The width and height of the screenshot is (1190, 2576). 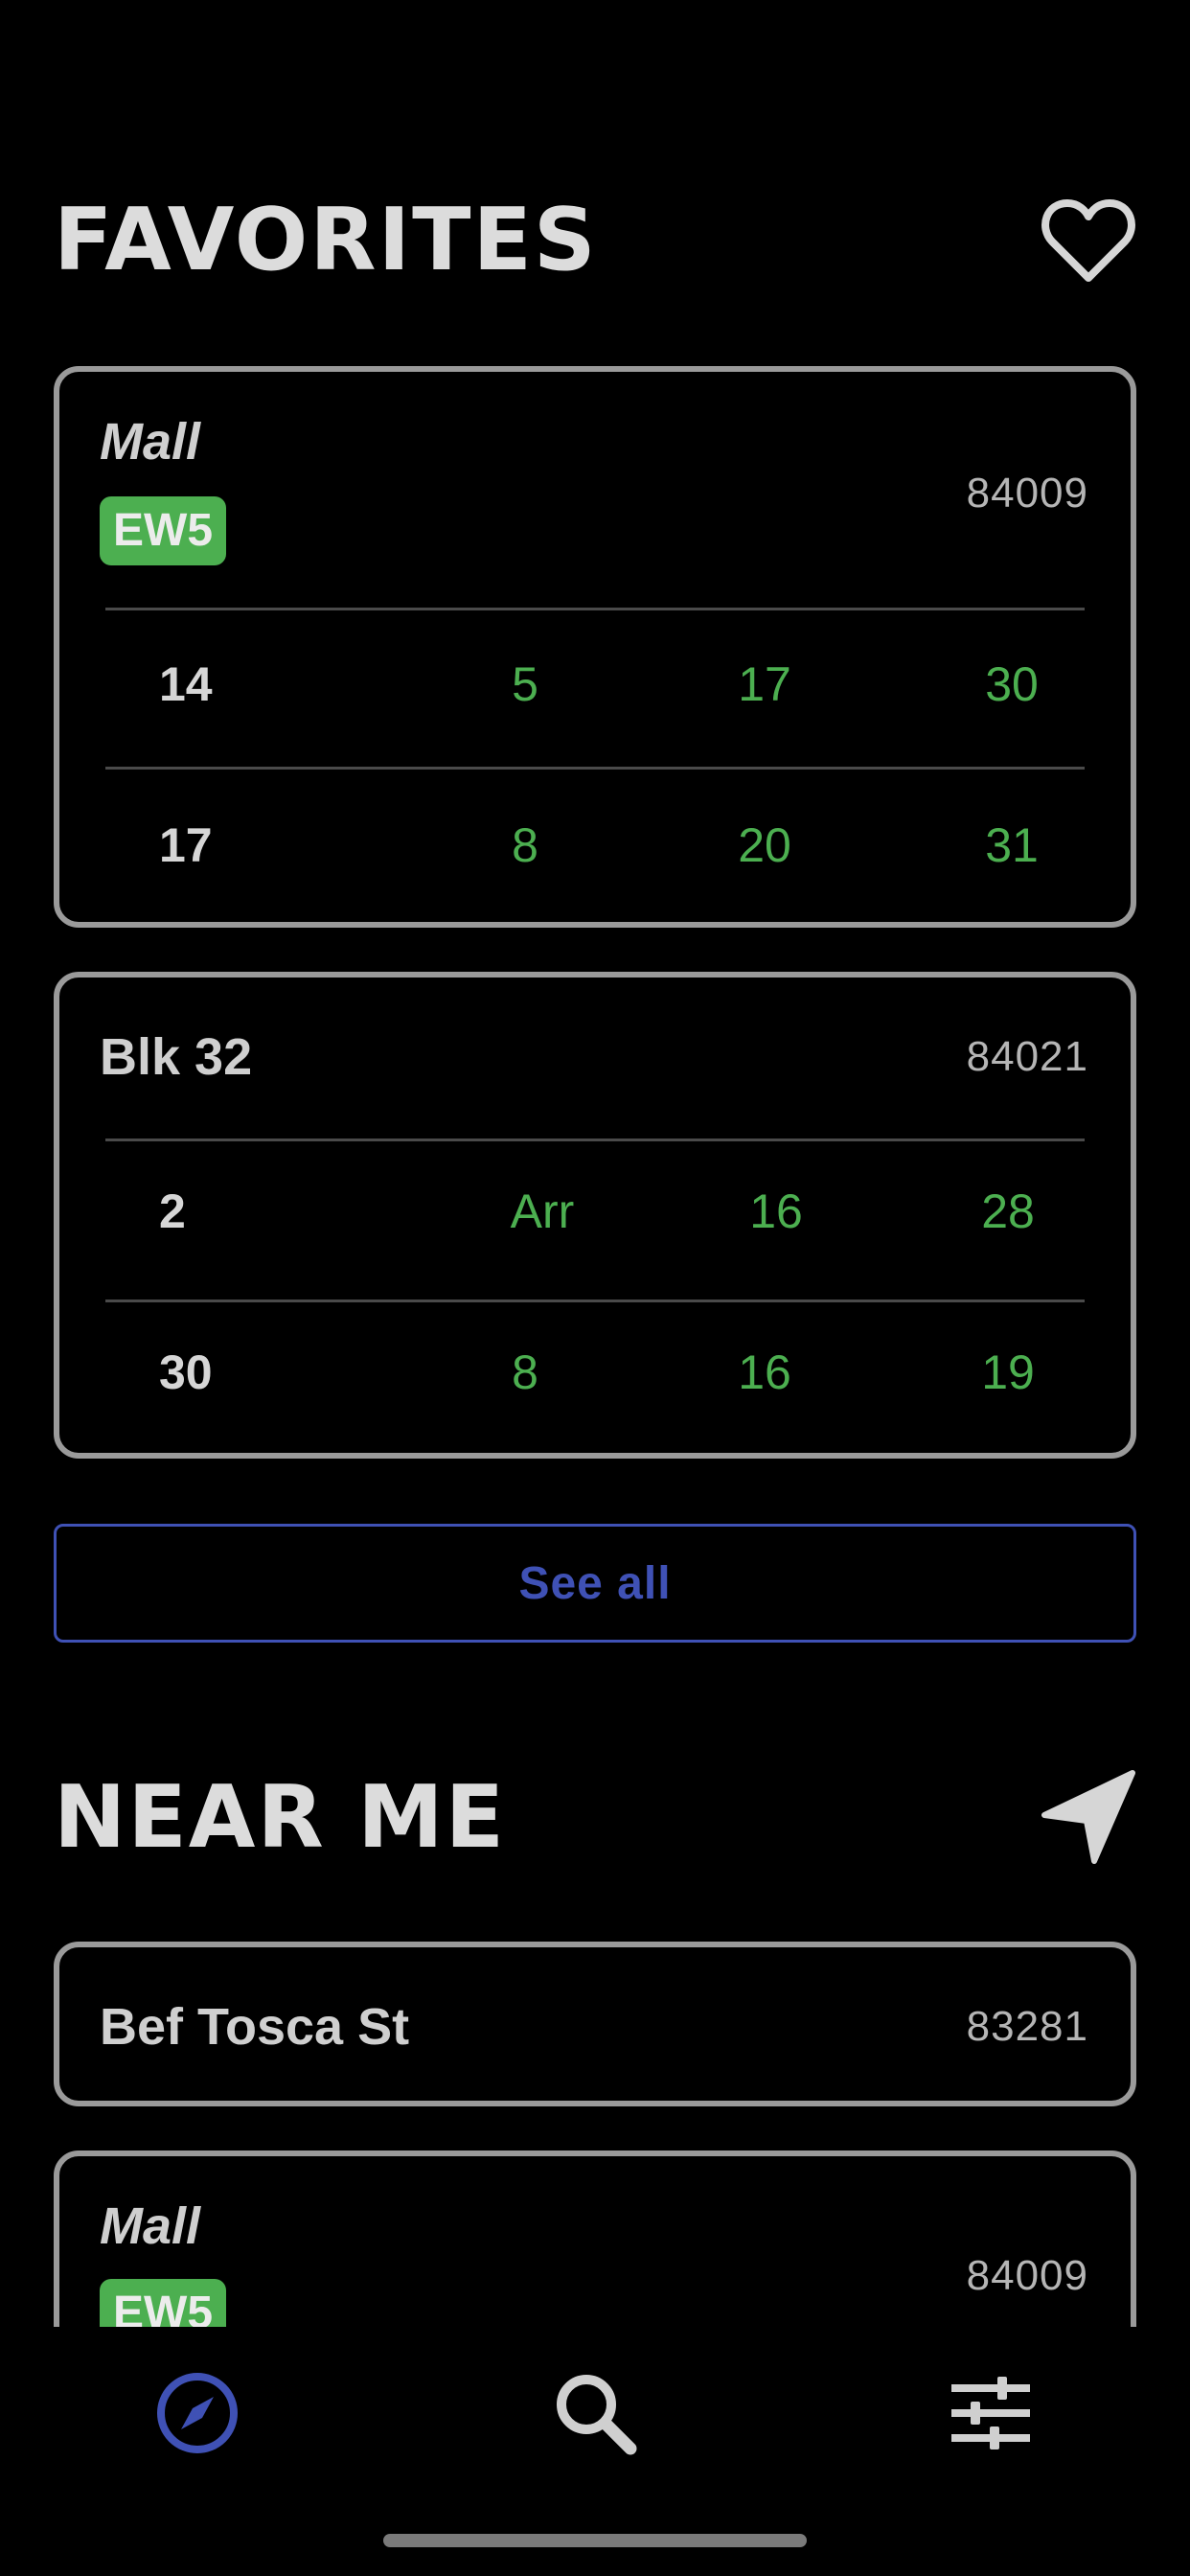 I want to click on arrival-time: 19, so click(x=1008, y=1372).